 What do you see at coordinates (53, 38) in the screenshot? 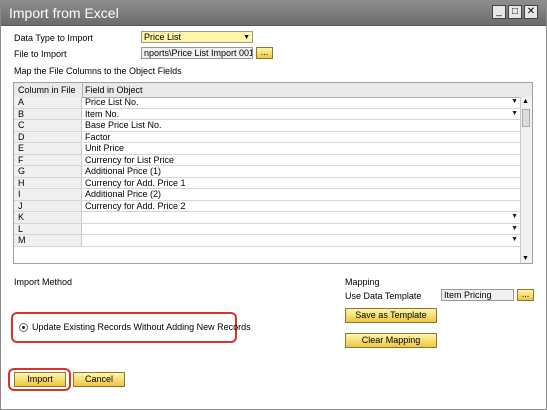
I see `data-type-label: Data Type to Import` at bounding box center [53, 38].